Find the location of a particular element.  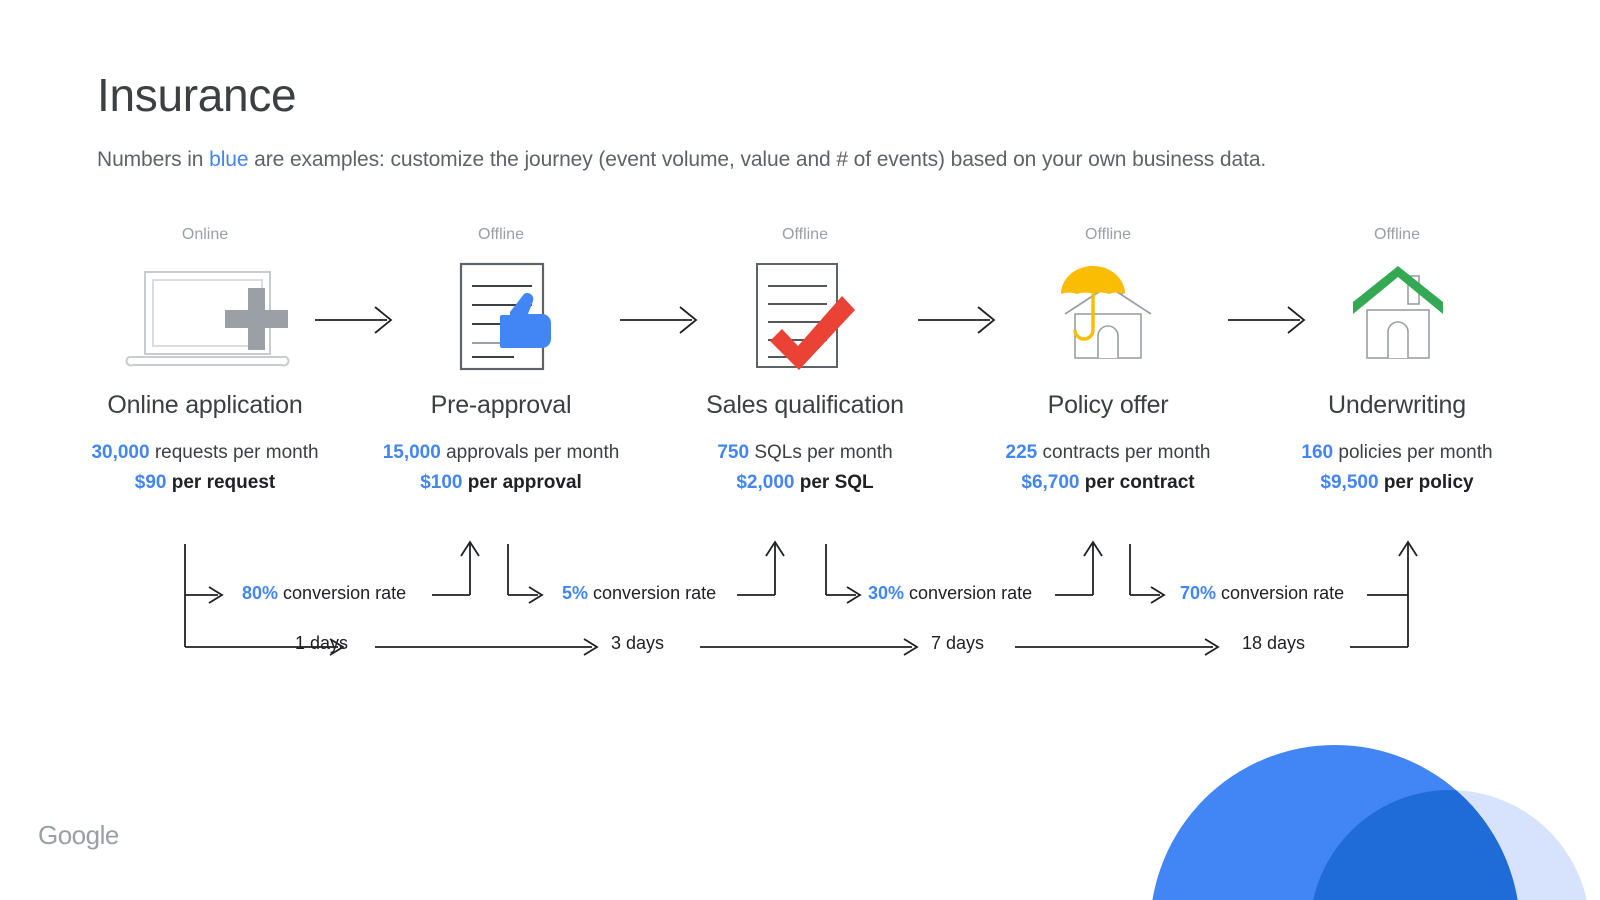

conversion-rate-2: 5% conversion rate is located at coordinates (639, 593).